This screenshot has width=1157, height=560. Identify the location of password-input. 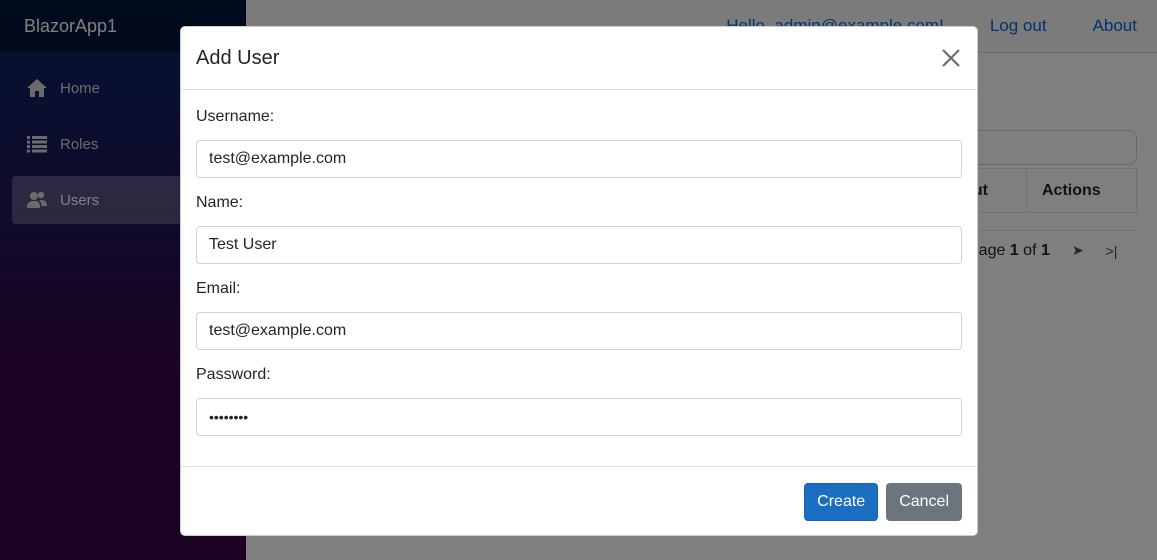
(579, 417).